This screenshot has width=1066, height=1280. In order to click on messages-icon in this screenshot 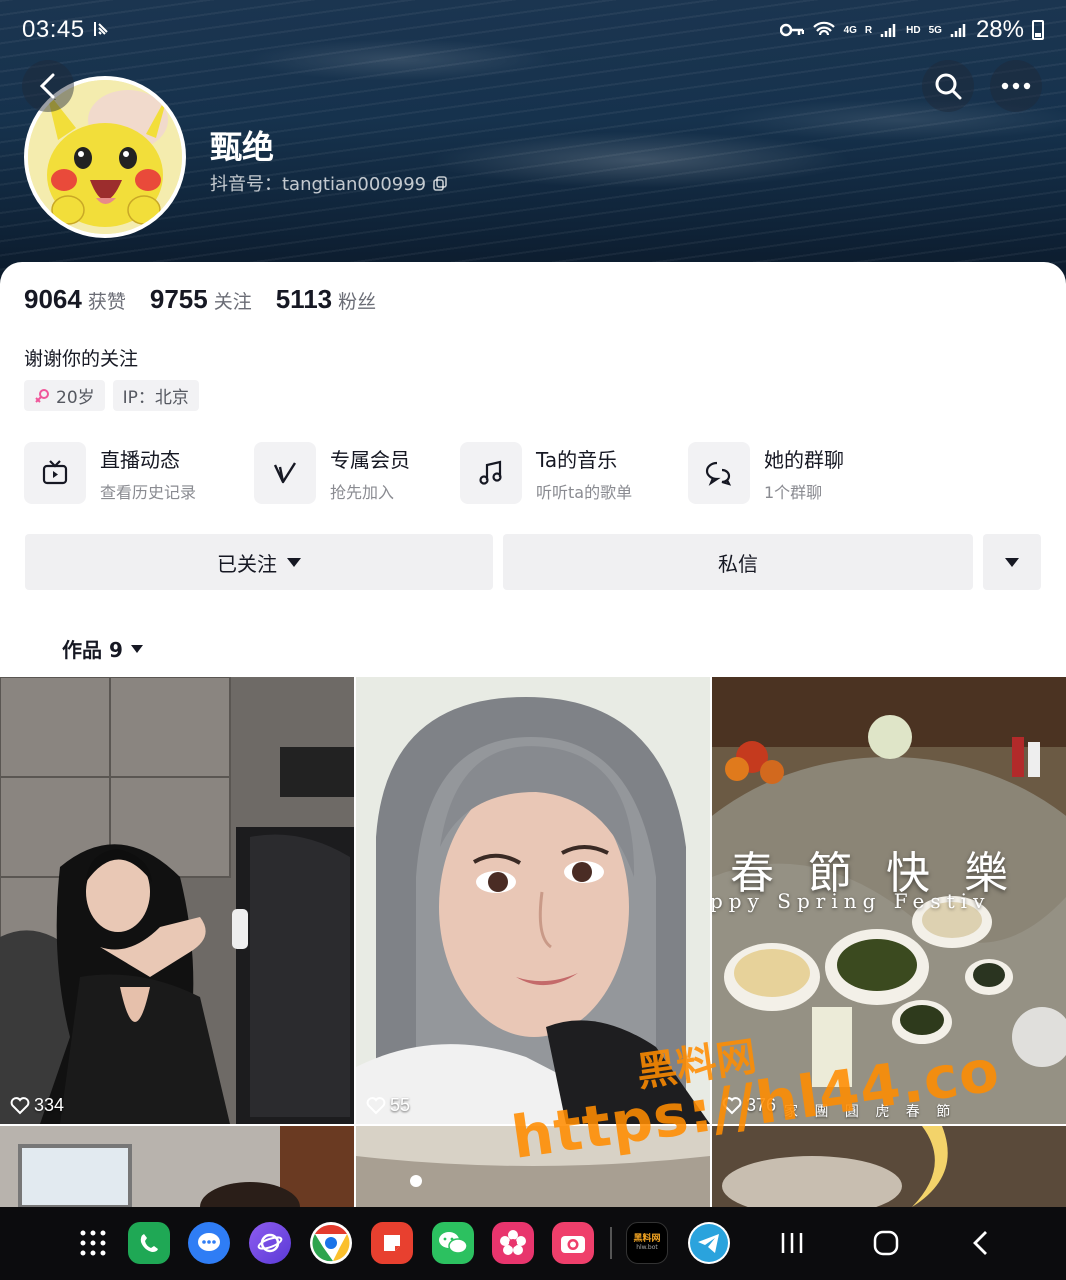, I will do `click(209, 1243)`.